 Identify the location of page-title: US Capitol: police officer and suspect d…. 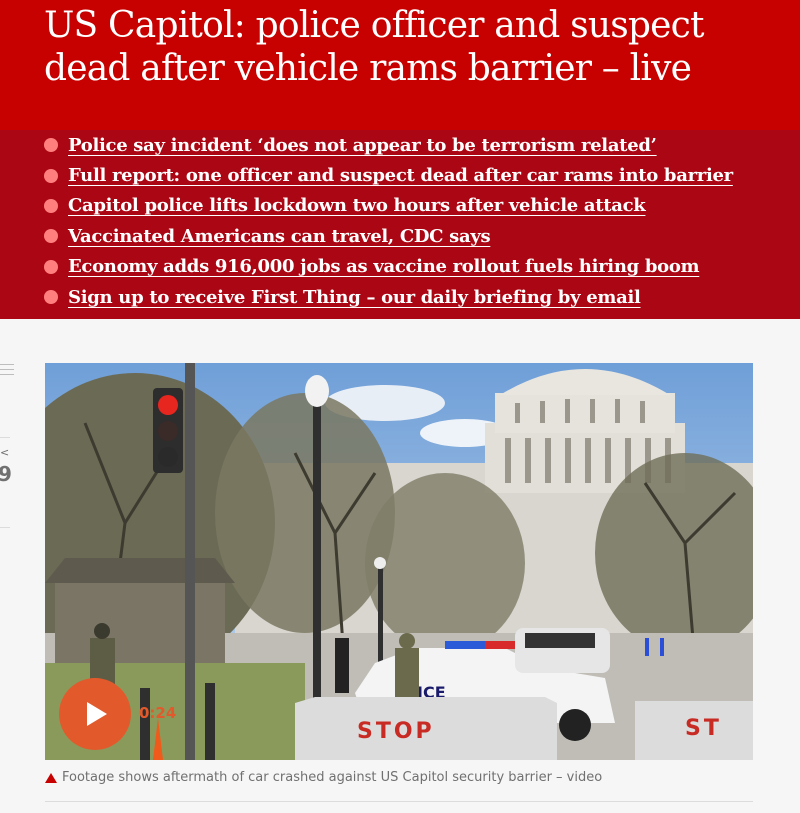
(374, 47).